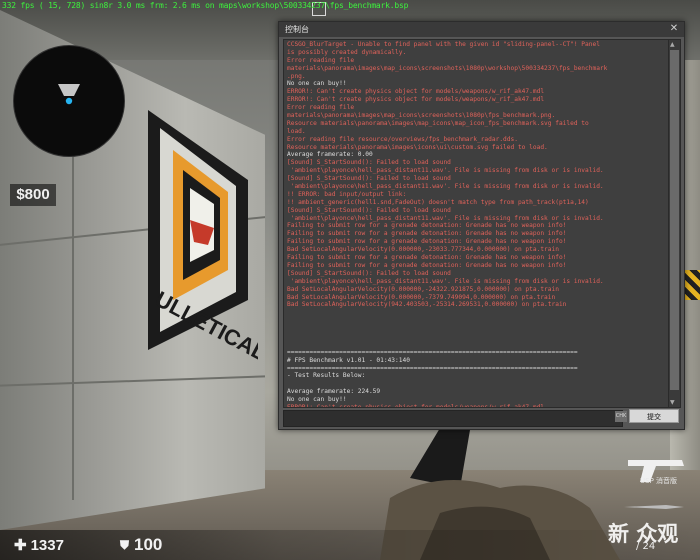 Image resolution: width=700 pixels, height=560 pixels. I want to click on close-icon: ✕, so click(674, 29).